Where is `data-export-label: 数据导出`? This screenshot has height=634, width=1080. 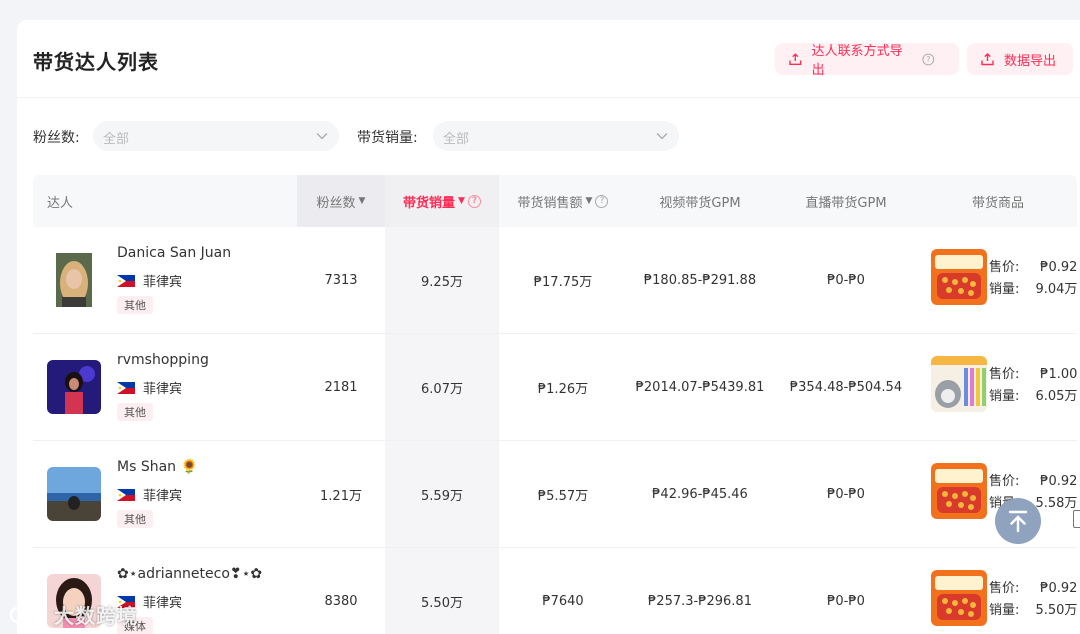 data-export-label: 数据导出 is located at coordinates (1030, 61).